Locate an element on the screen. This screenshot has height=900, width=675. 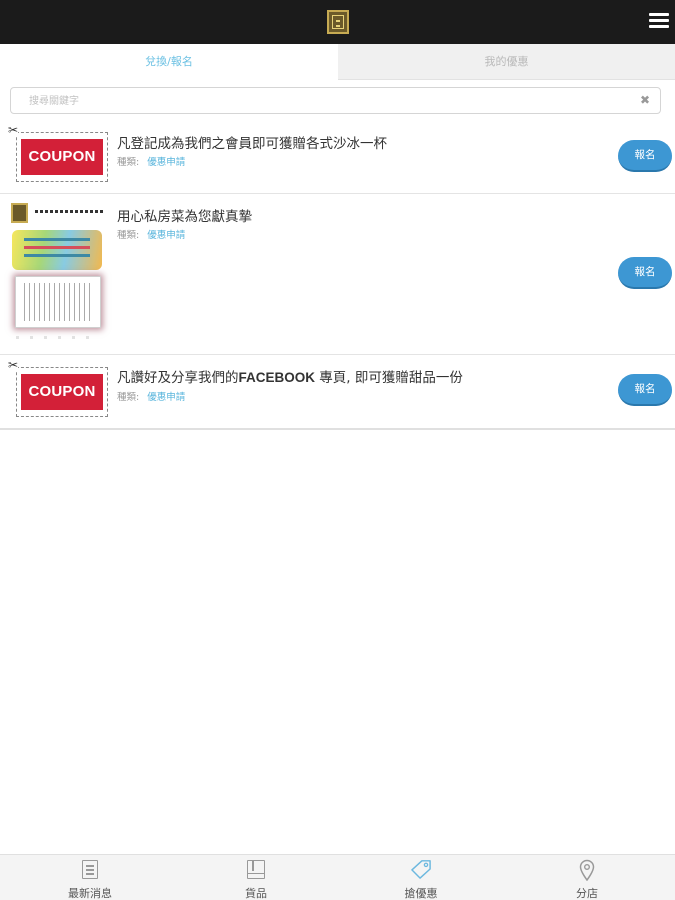
item-title: 用心私房菜為您獻真摯 is located at coordinates (184, 217).